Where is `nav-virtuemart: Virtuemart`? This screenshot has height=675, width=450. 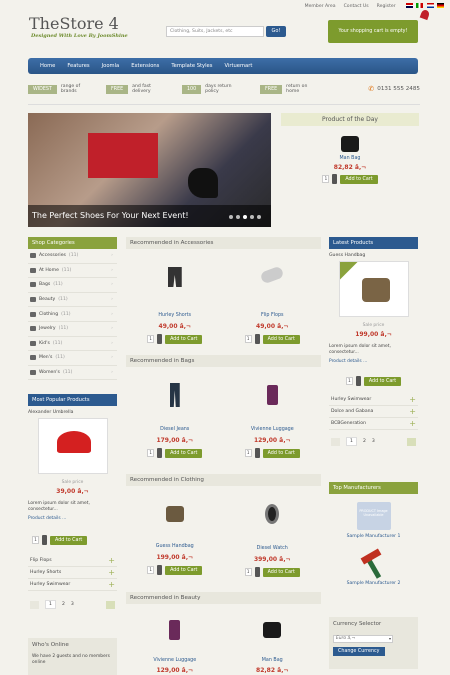
nav-virtuemart: Virtuemart is located at coordinates (238, 66).